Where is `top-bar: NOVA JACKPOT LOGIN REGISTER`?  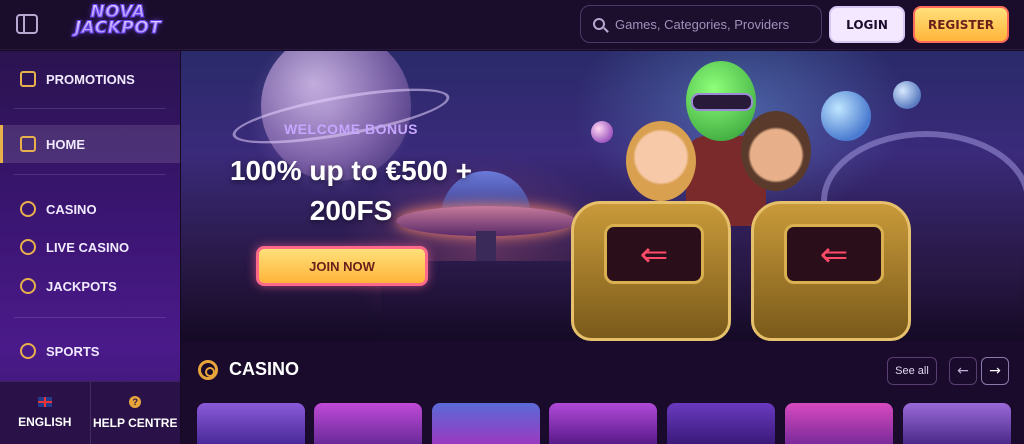 top-bar: NOVA JACKPOT LOGIN REGISTER is located at coordinates (512, 25).